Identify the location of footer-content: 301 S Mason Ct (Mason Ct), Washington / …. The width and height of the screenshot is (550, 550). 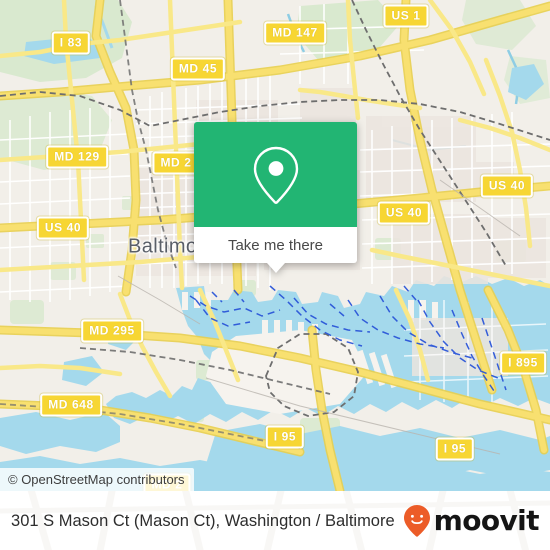
(275, 520).